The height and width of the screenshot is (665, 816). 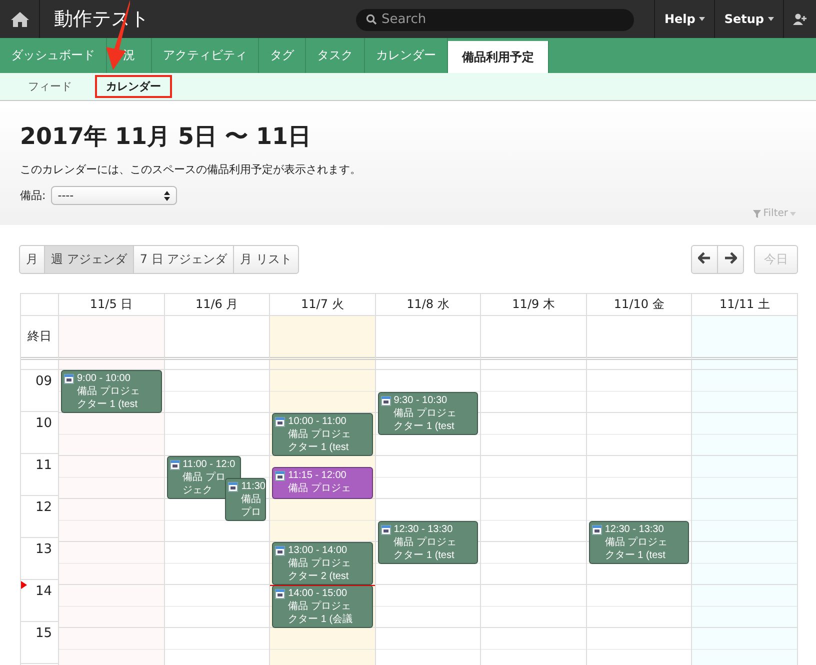 What do you see at coordinates (113, 195) in the screenshot?
I see `equipment-select: ----` at bounding box center [113, 195].